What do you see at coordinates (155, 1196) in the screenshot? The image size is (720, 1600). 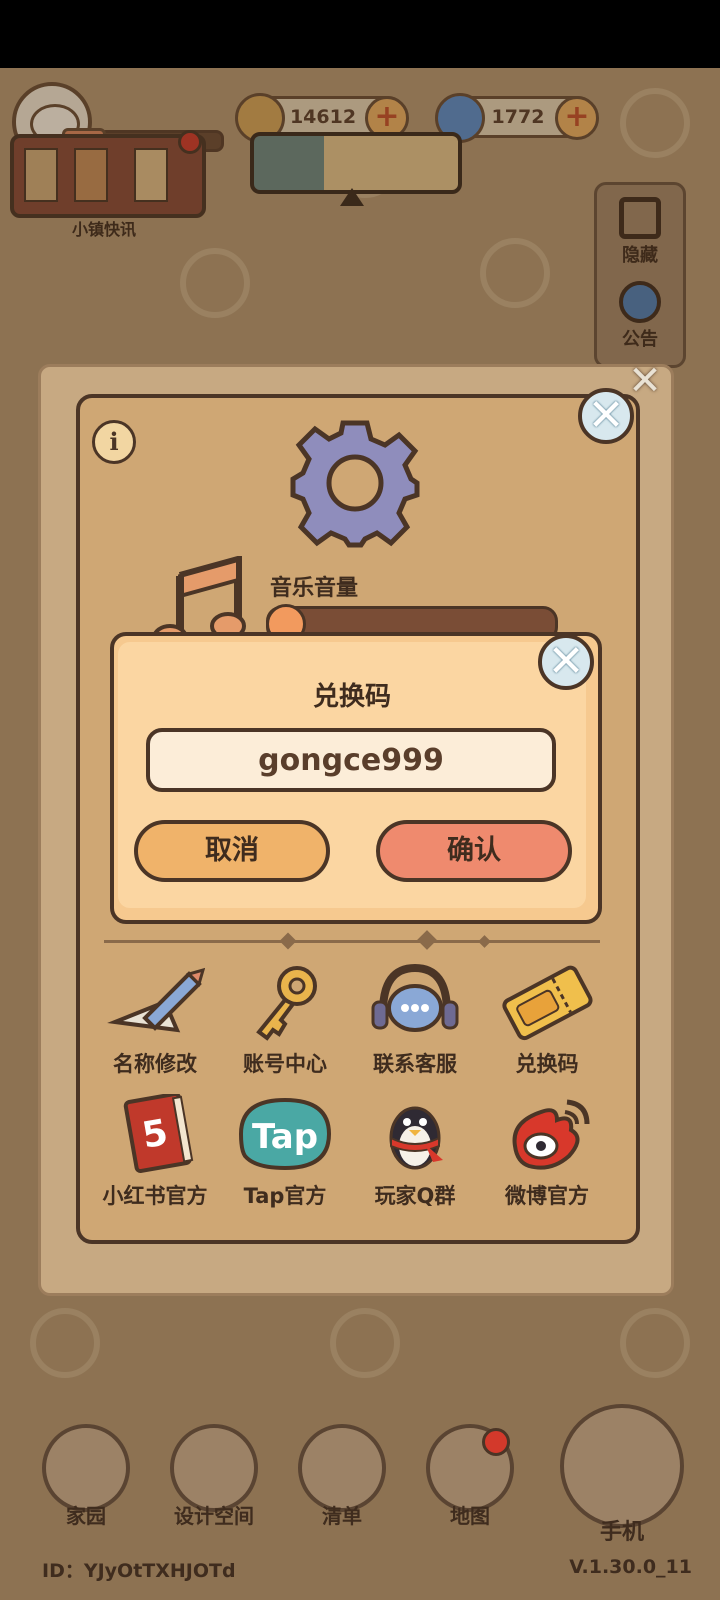 I see `xiaohongshu-label: 小红书官方` at bounding box center [155, 1196].